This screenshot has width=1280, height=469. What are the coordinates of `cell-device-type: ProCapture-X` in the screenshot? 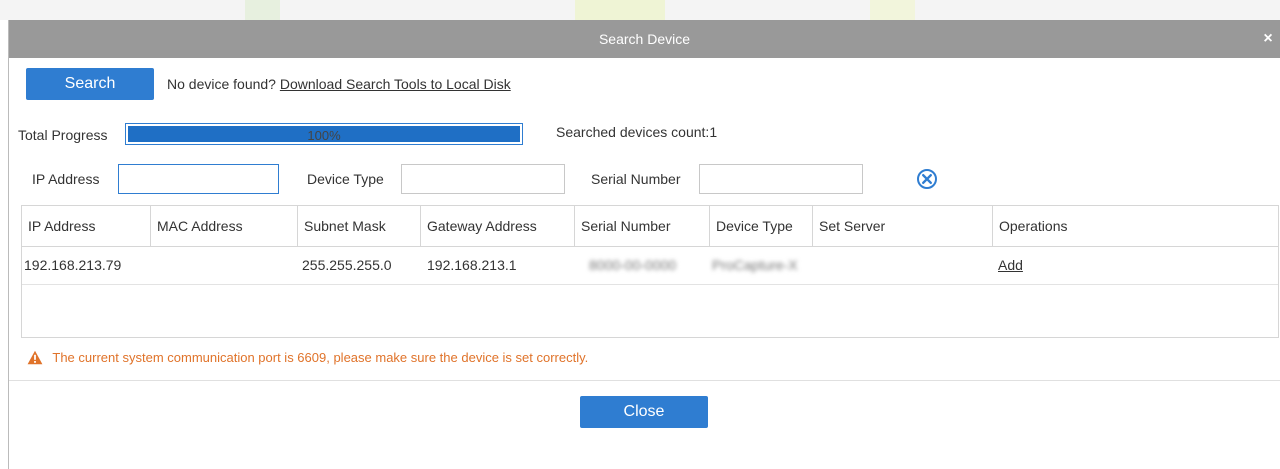 It's located at (755, 265).